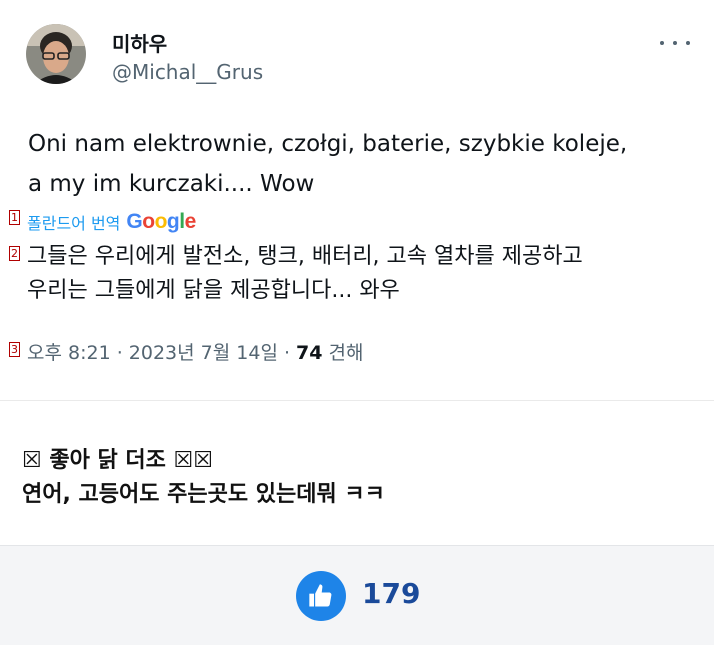 The width and height of the screenshot is (714, 645). Describe the element at coordinates (161, 353) in the screenshot. I see `tweet-timestamp: 오후 8:21 · 2023년 7월 14일 ·` at that location.